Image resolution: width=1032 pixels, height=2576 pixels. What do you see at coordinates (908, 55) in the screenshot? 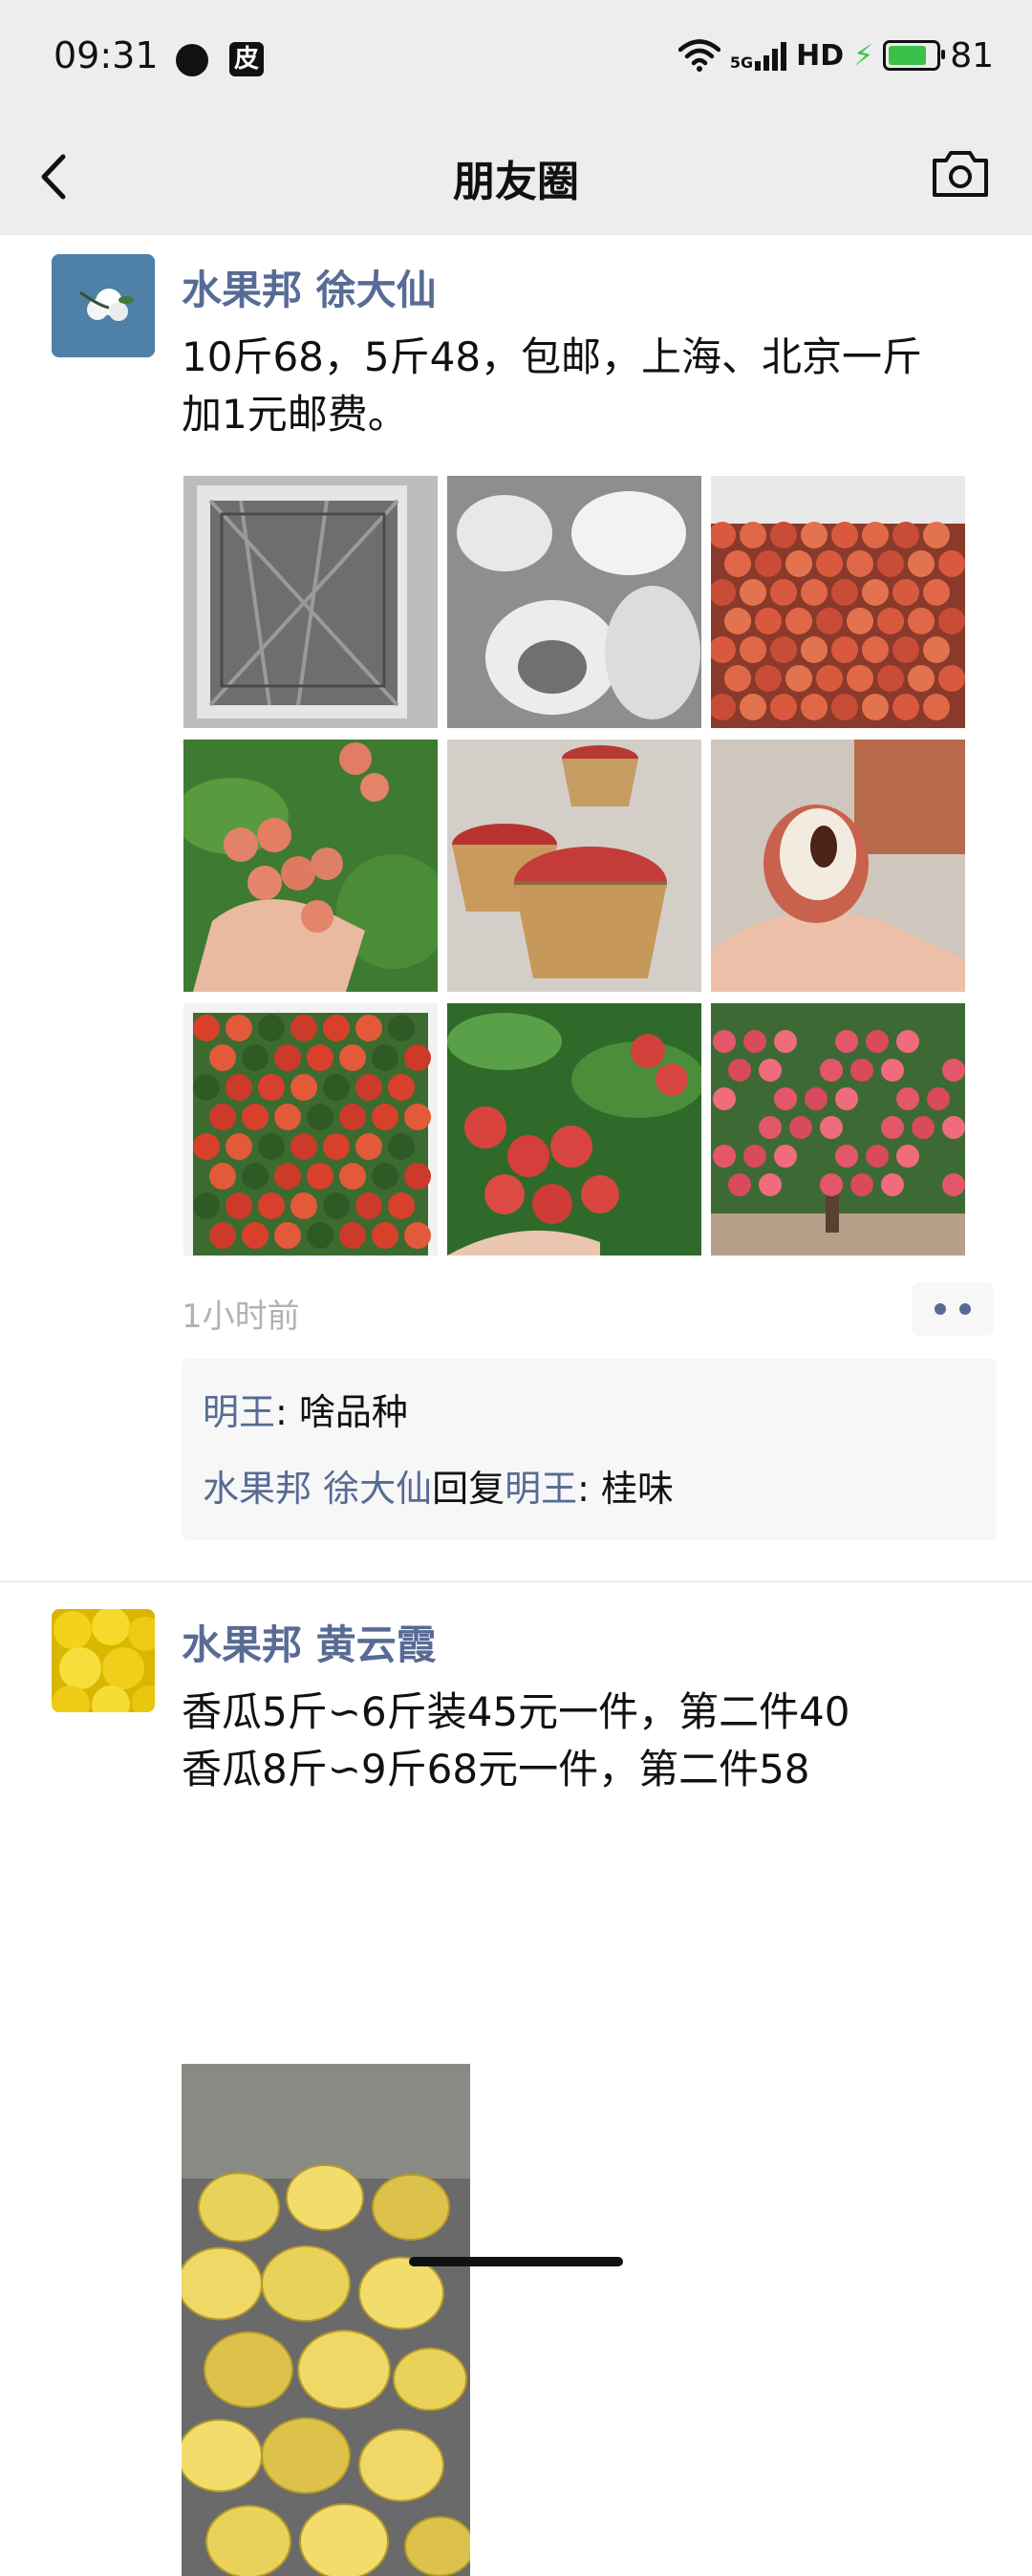
I see `battery-fill` at bounding box center [908, 55].